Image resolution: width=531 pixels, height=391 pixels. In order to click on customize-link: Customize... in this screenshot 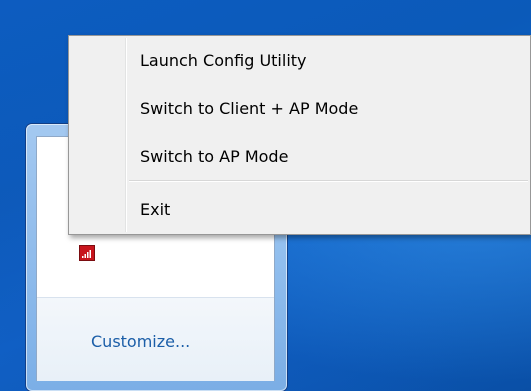, I will do `click(140, 341)`.